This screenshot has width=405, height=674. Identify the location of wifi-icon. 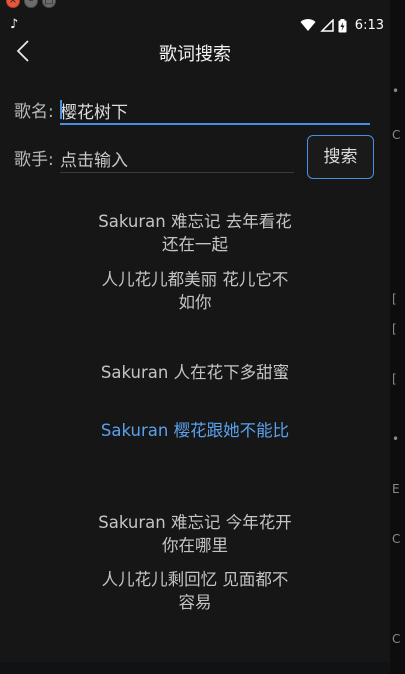
(308, 25).